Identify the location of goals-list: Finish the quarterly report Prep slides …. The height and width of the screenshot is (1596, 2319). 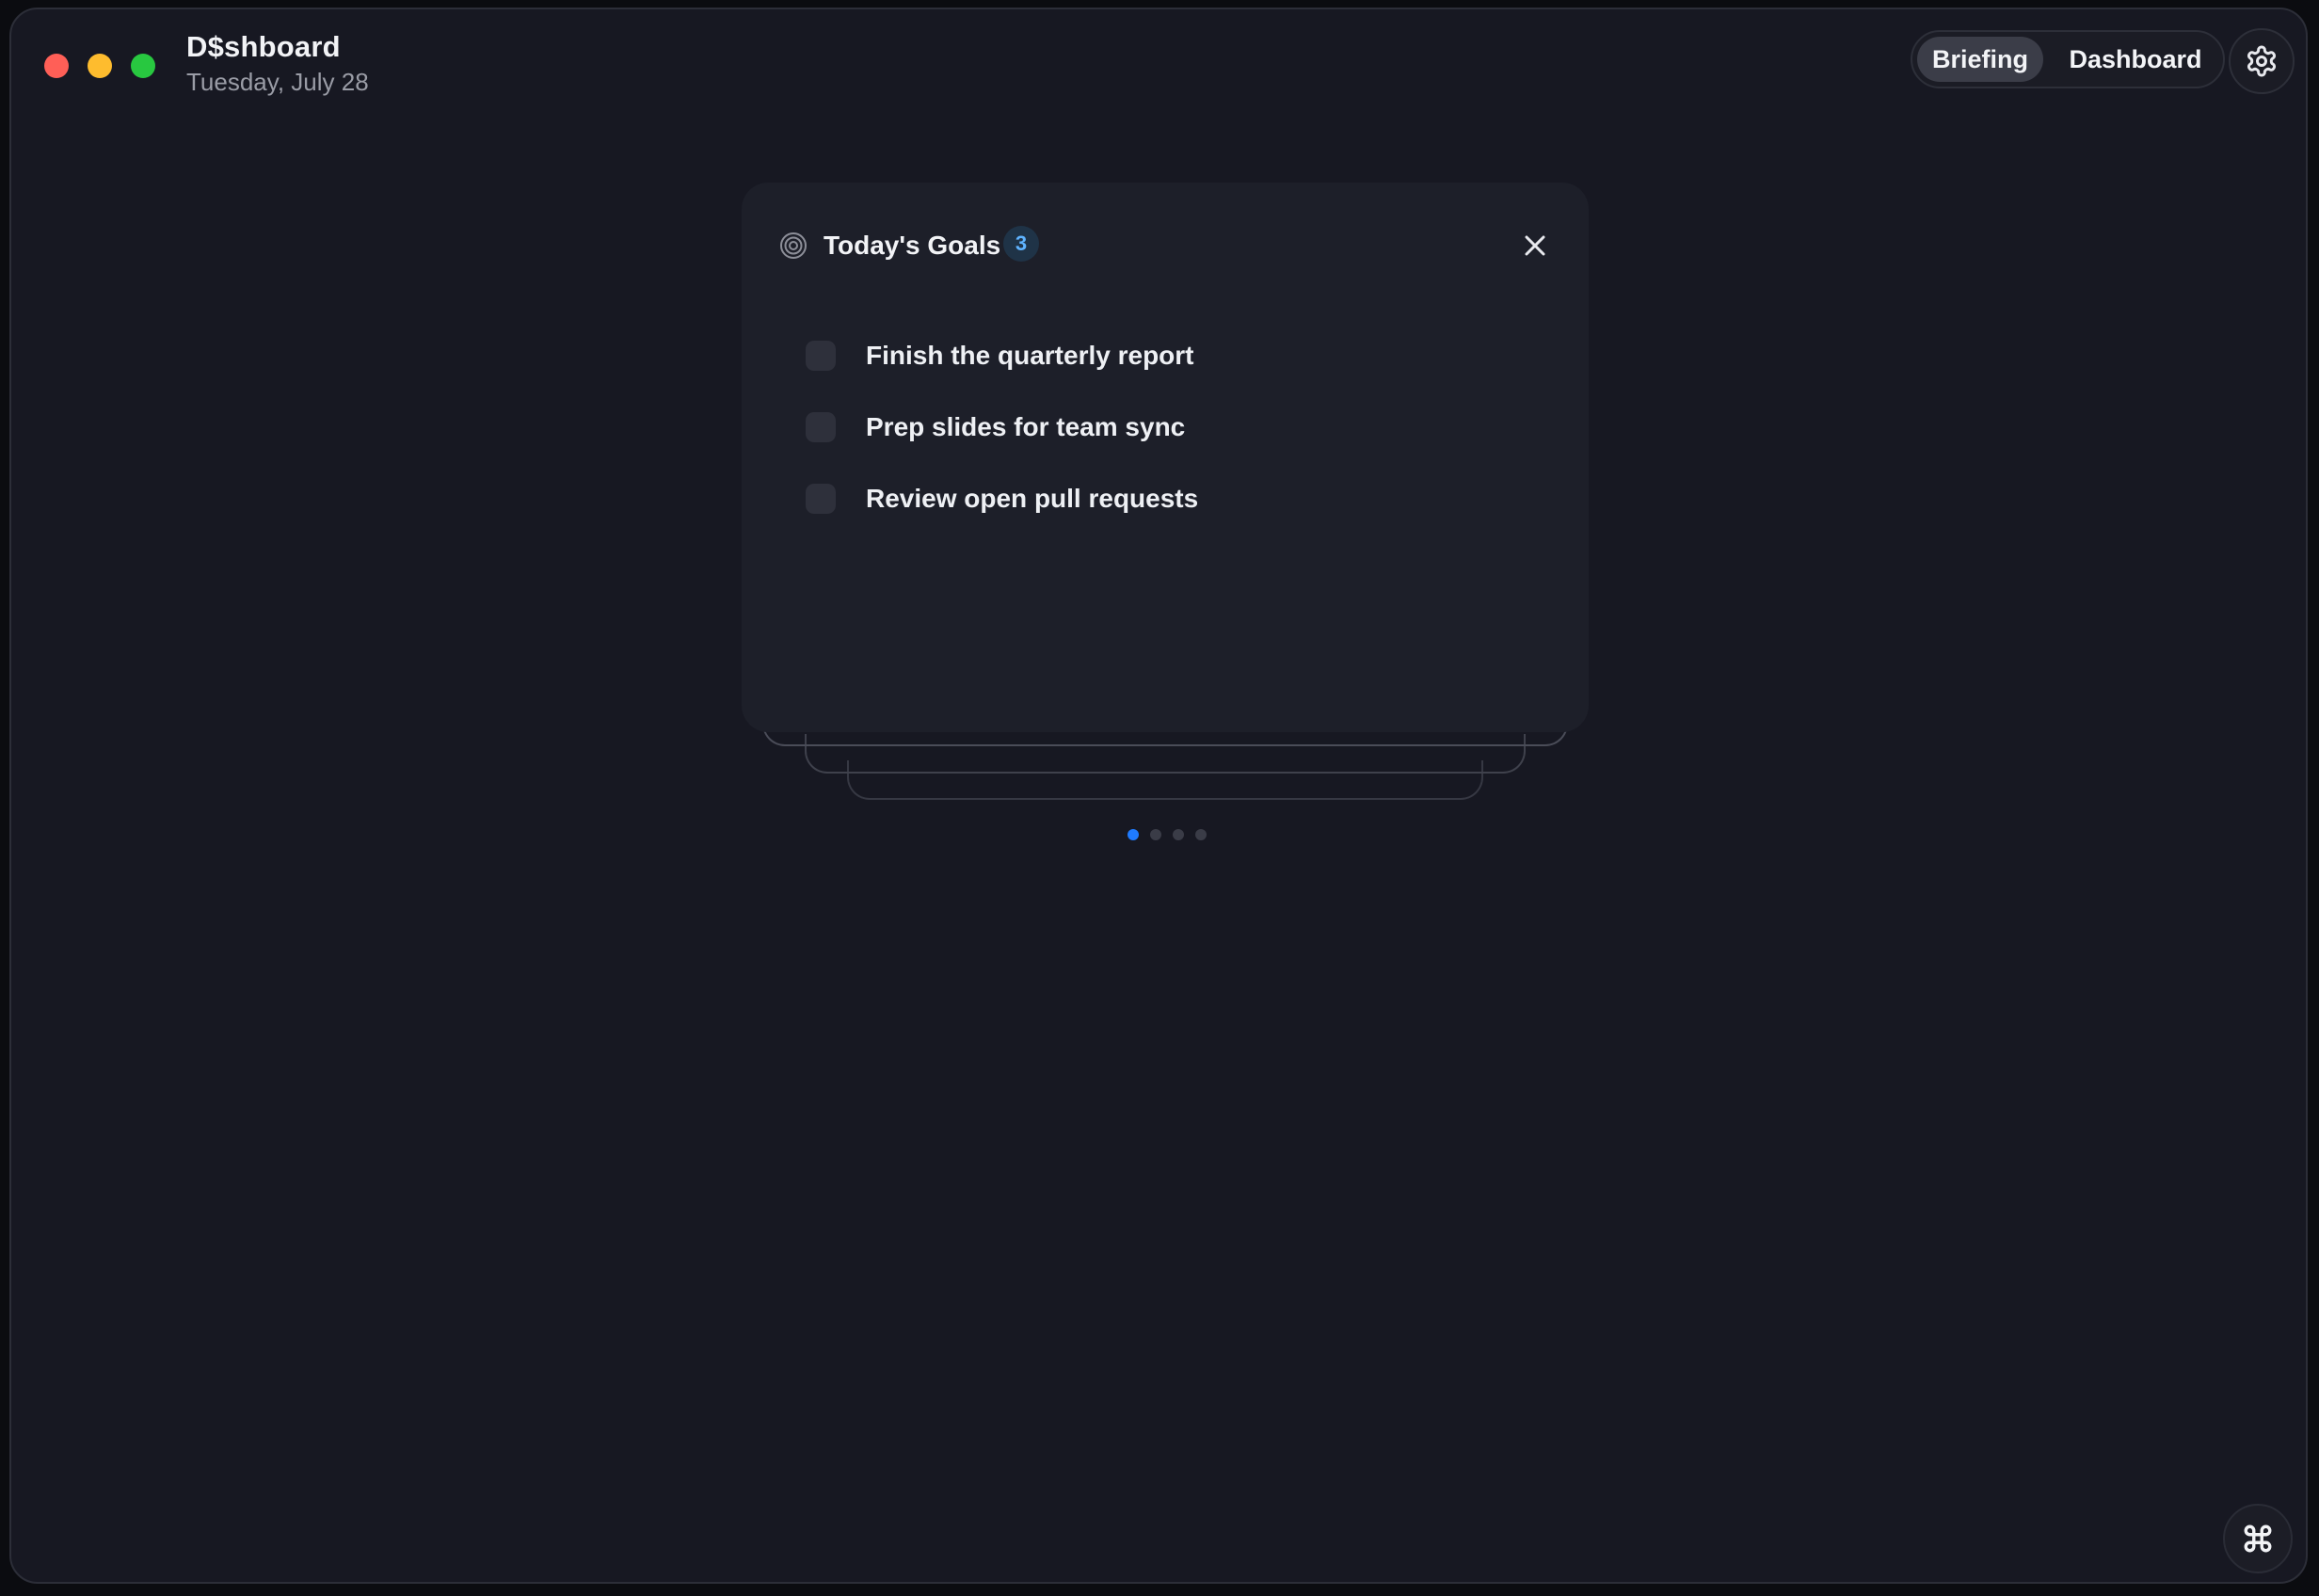
(1002, 427).